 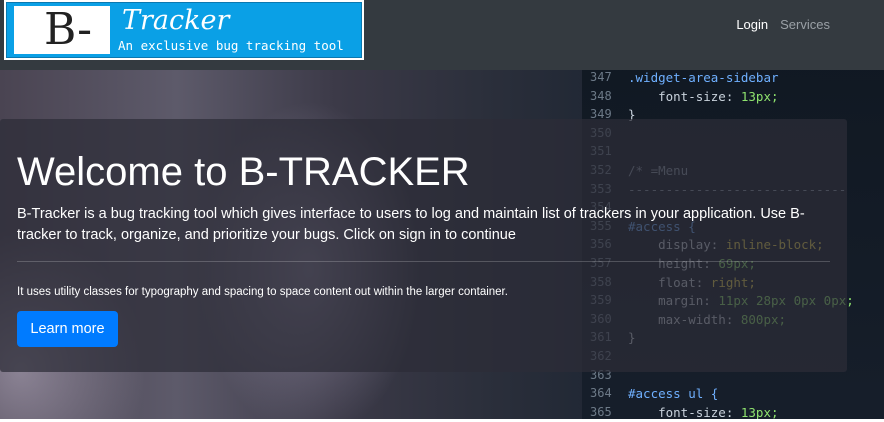 What do you see at coordinates (176, 20) in the screenshot?
I see `brand-title: Tracker` at bounding box center [176, 20].